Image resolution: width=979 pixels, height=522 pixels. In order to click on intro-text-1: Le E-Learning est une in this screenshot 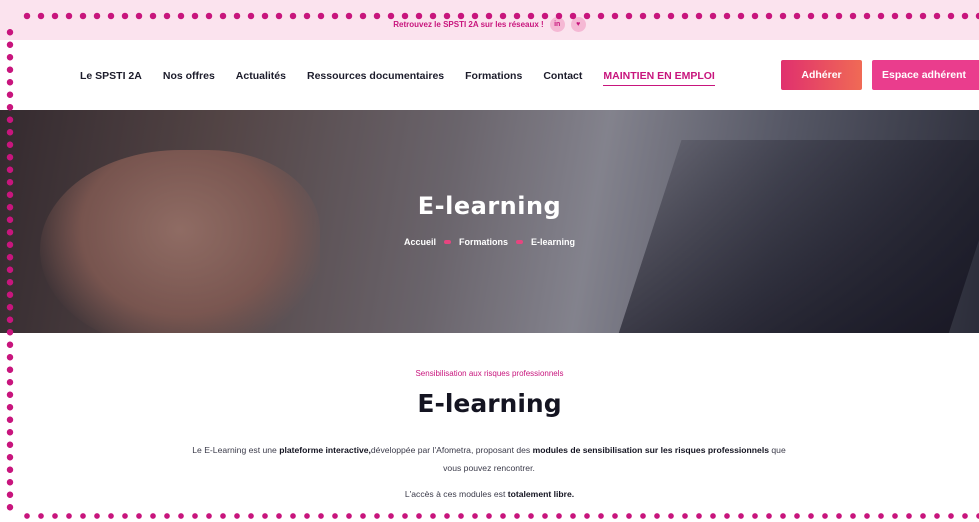, I will do `click(236, 450)`.